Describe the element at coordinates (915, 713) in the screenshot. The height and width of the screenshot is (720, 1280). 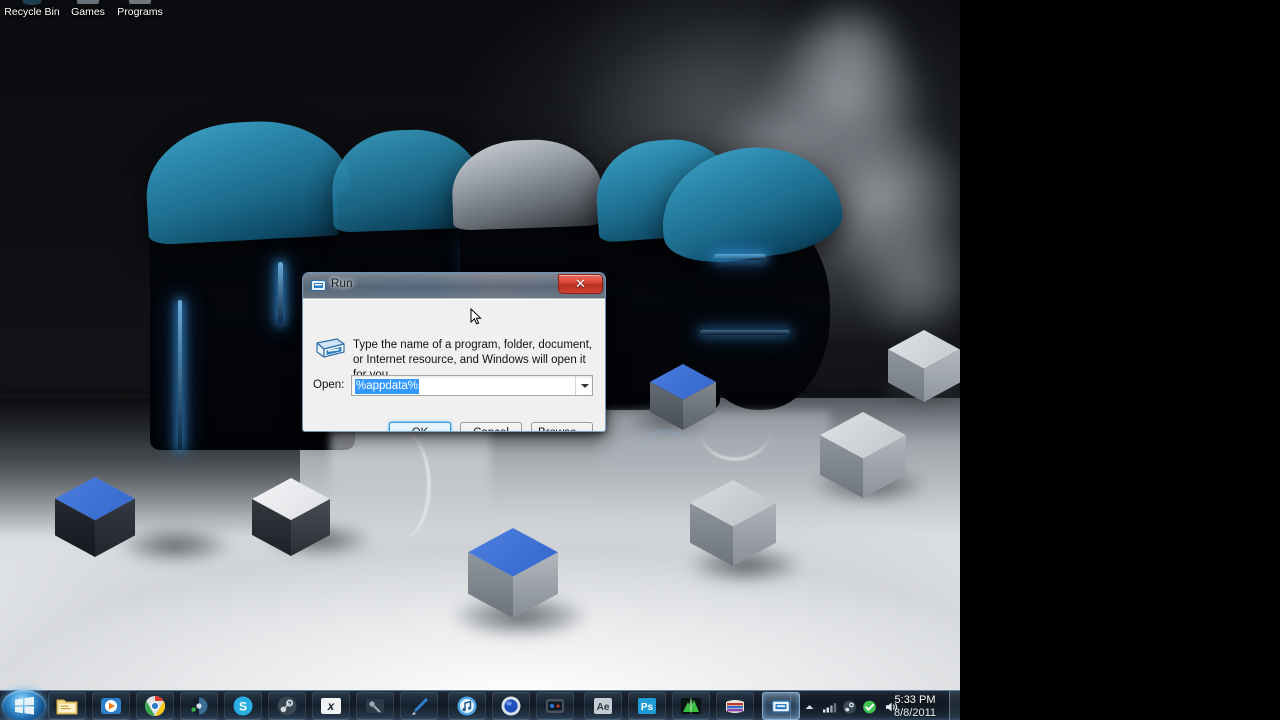
I see `clock-date: 8/8/2011` at that location.